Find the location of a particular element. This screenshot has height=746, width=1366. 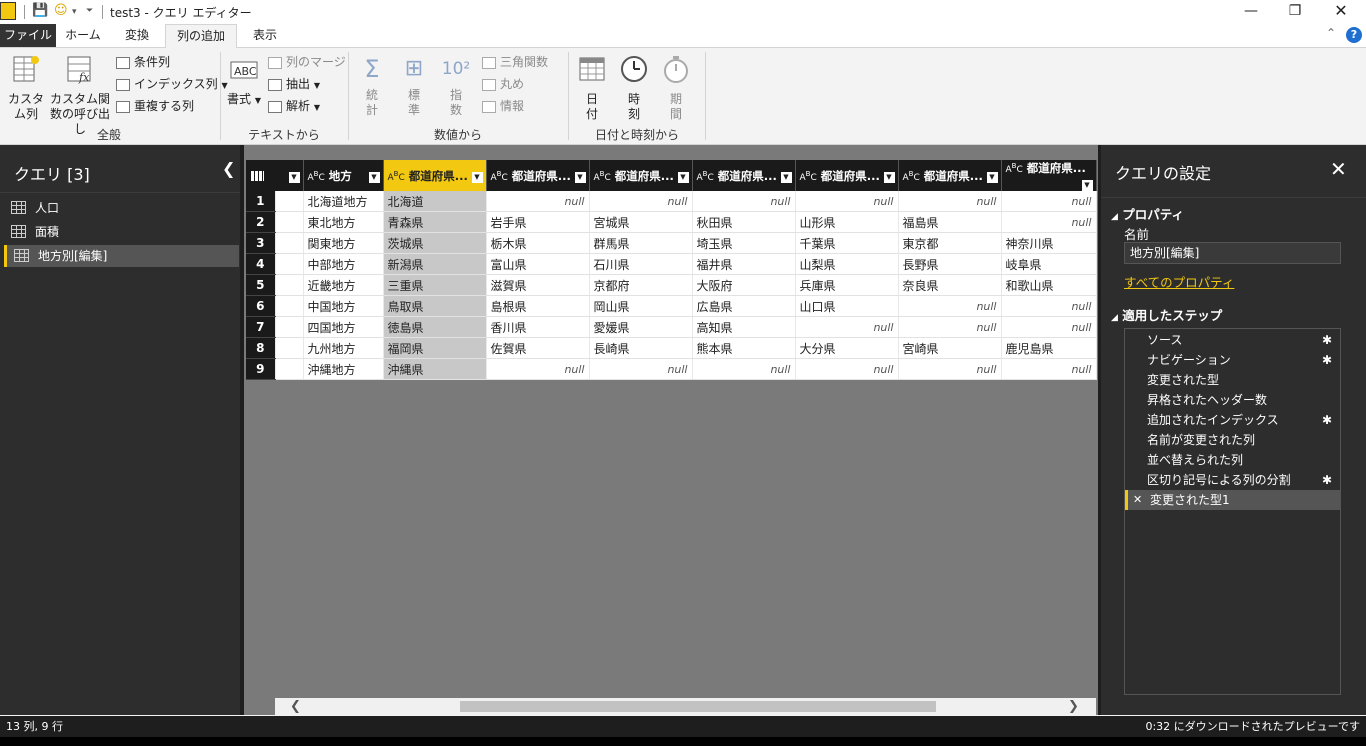

applied-step: ソース ✱ is located at coordinates (1232, 340).